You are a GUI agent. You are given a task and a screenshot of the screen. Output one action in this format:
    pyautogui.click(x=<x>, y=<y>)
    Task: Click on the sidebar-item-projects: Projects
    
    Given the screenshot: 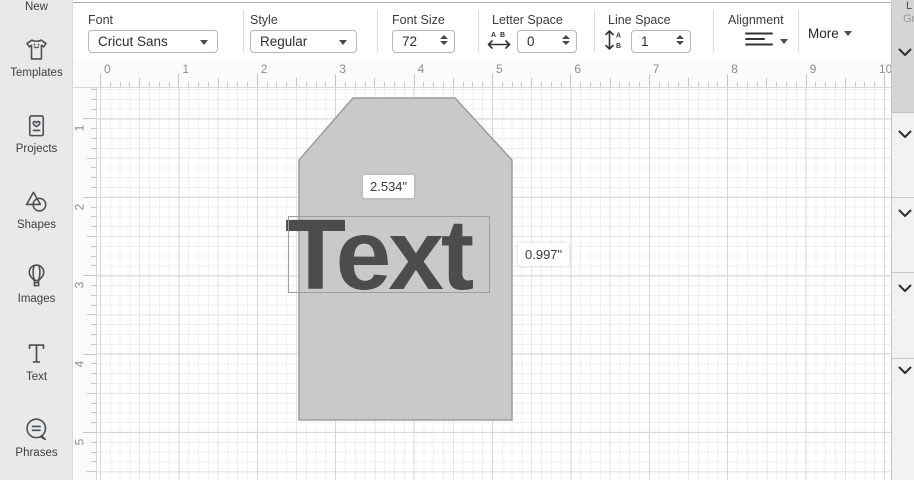 What is the action you would take?
    pyautogui.click(x=36, y=133)
    